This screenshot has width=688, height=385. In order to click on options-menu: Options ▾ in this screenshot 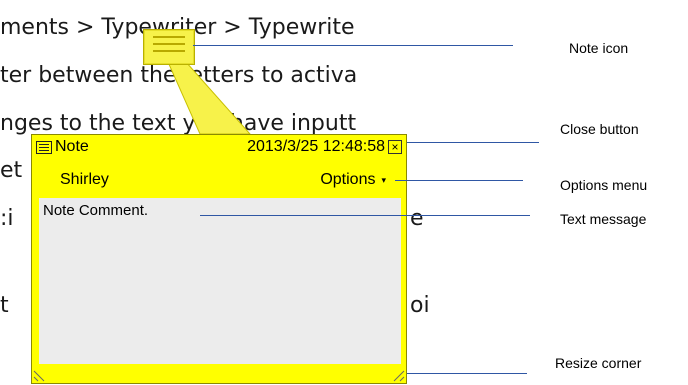, I will do `click(353, 180)`.